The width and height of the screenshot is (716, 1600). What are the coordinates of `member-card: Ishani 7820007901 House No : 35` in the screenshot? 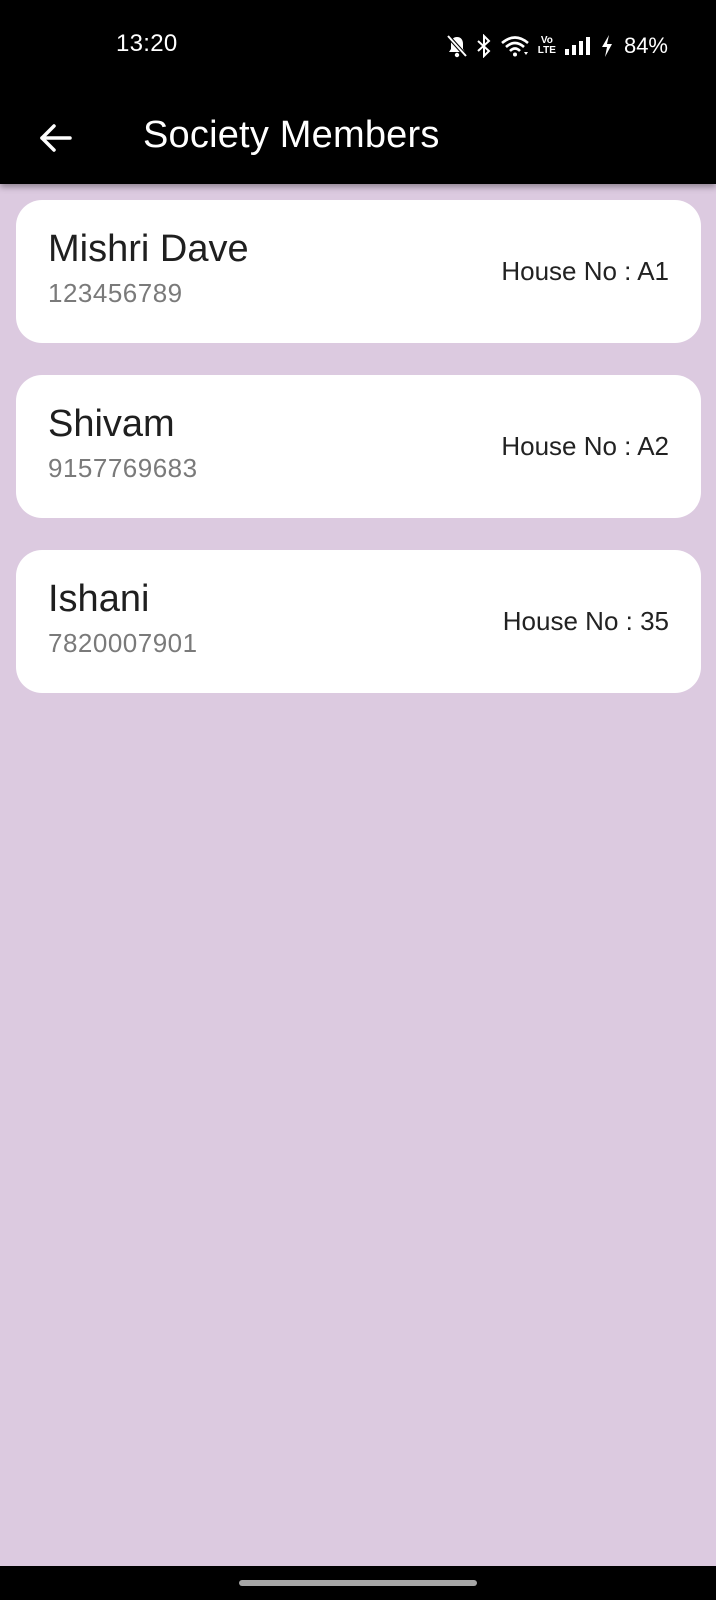 It's located at (358, 621).